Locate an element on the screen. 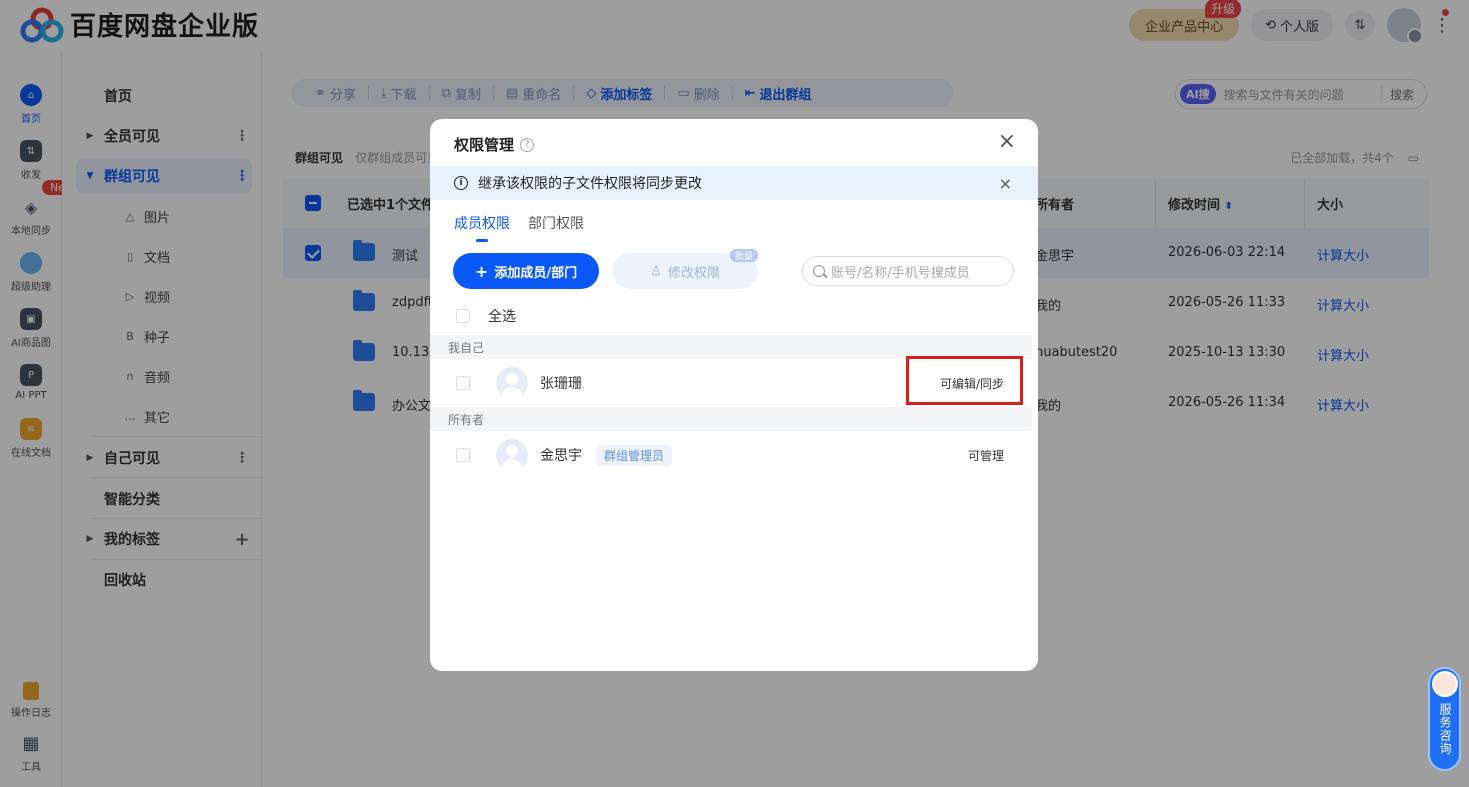  select-all-label: 全选 is located at coordinates (502, 317).